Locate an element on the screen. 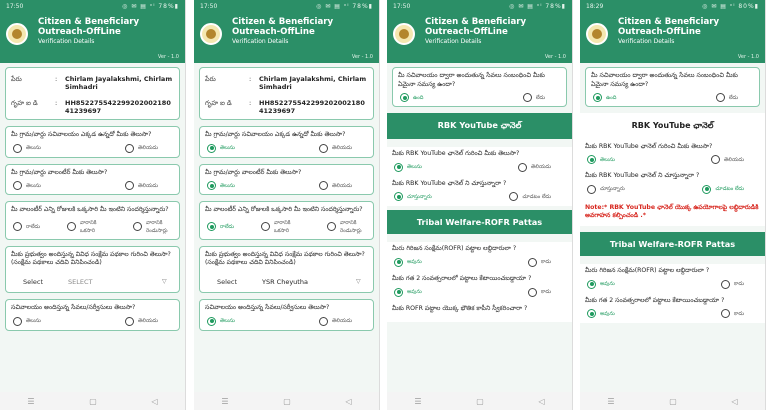 The height and width of the screenshot is (410, 767). scheme-select: Select SELECT ▽ is located at coordinates (92, 280).